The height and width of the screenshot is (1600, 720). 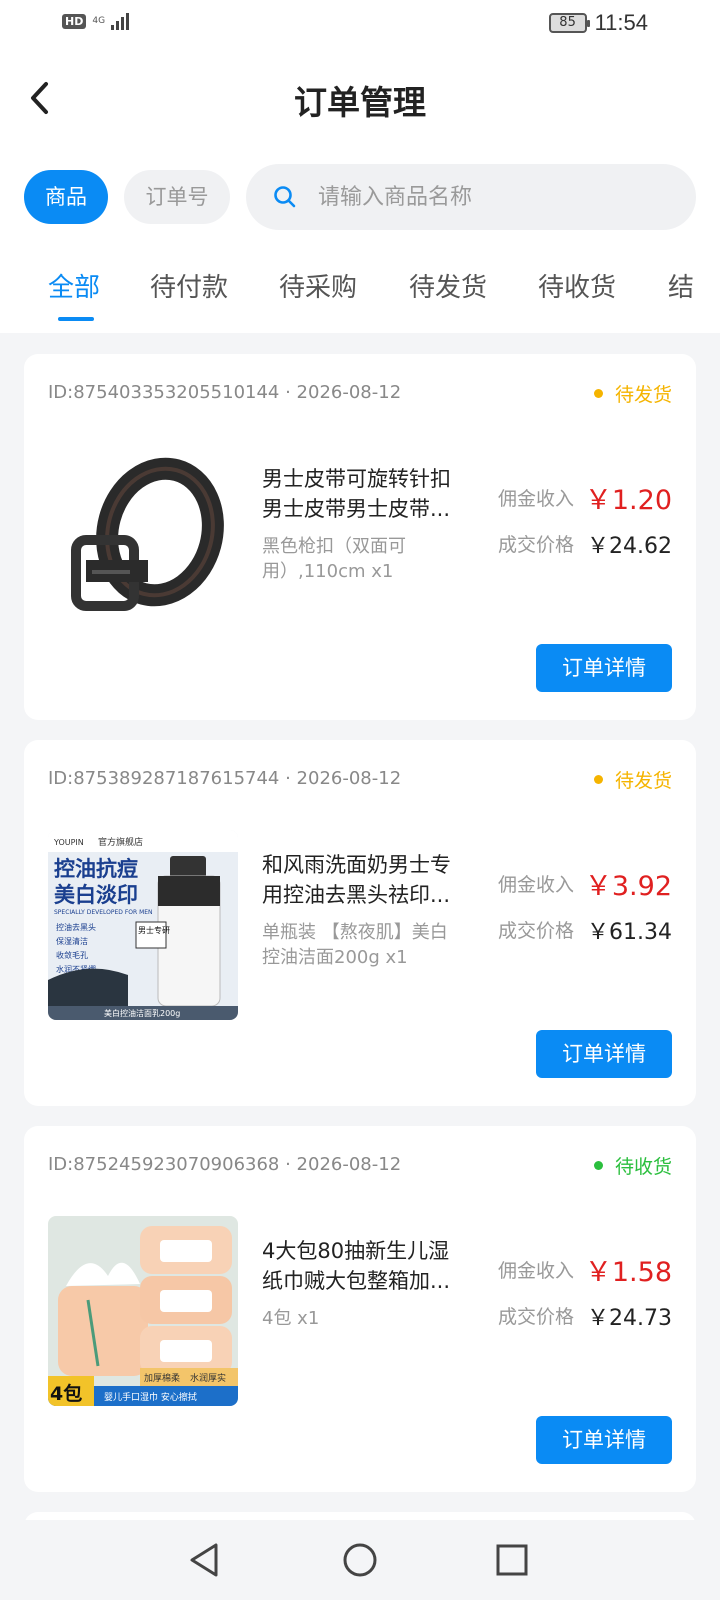 I want to click on belt-image, so click(x=143, y=539).